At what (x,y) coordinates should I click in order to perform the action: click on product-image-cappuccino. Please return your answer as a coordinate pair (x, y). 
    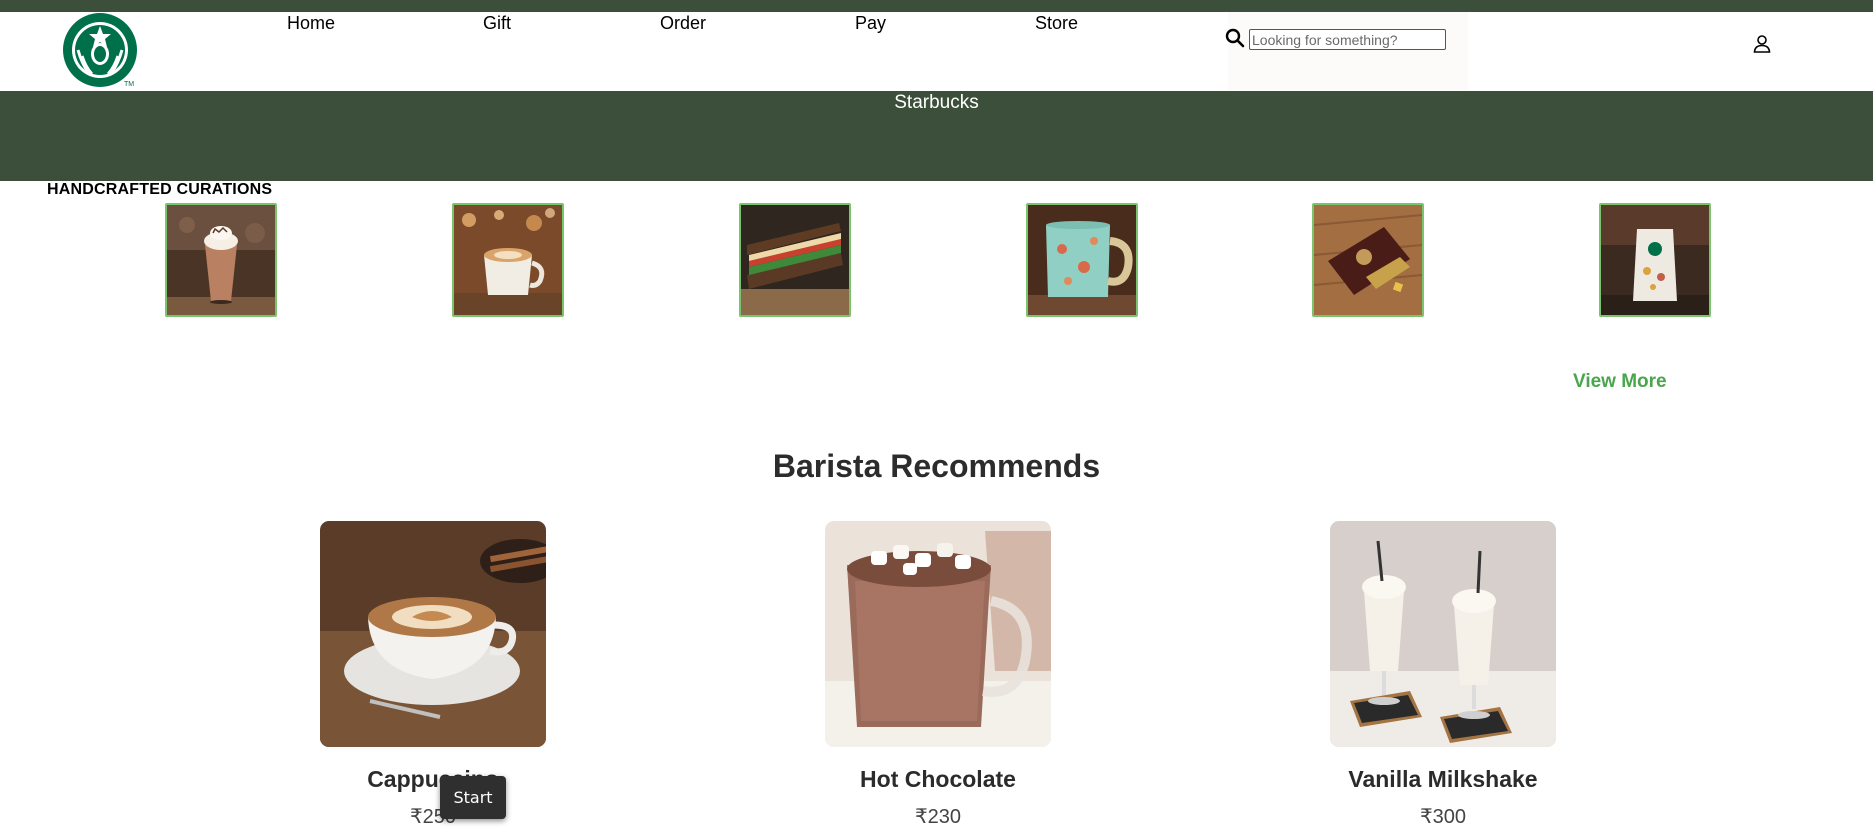
    Looking at the image, I should click on (433, 634).